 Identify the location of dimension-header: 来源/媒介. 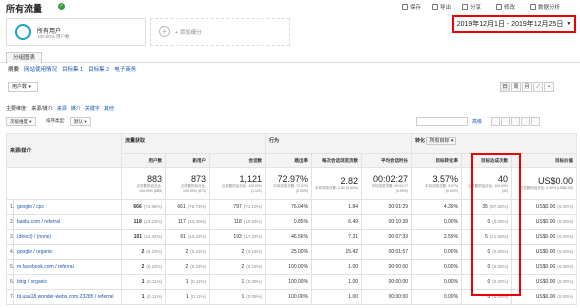
(64, 150).